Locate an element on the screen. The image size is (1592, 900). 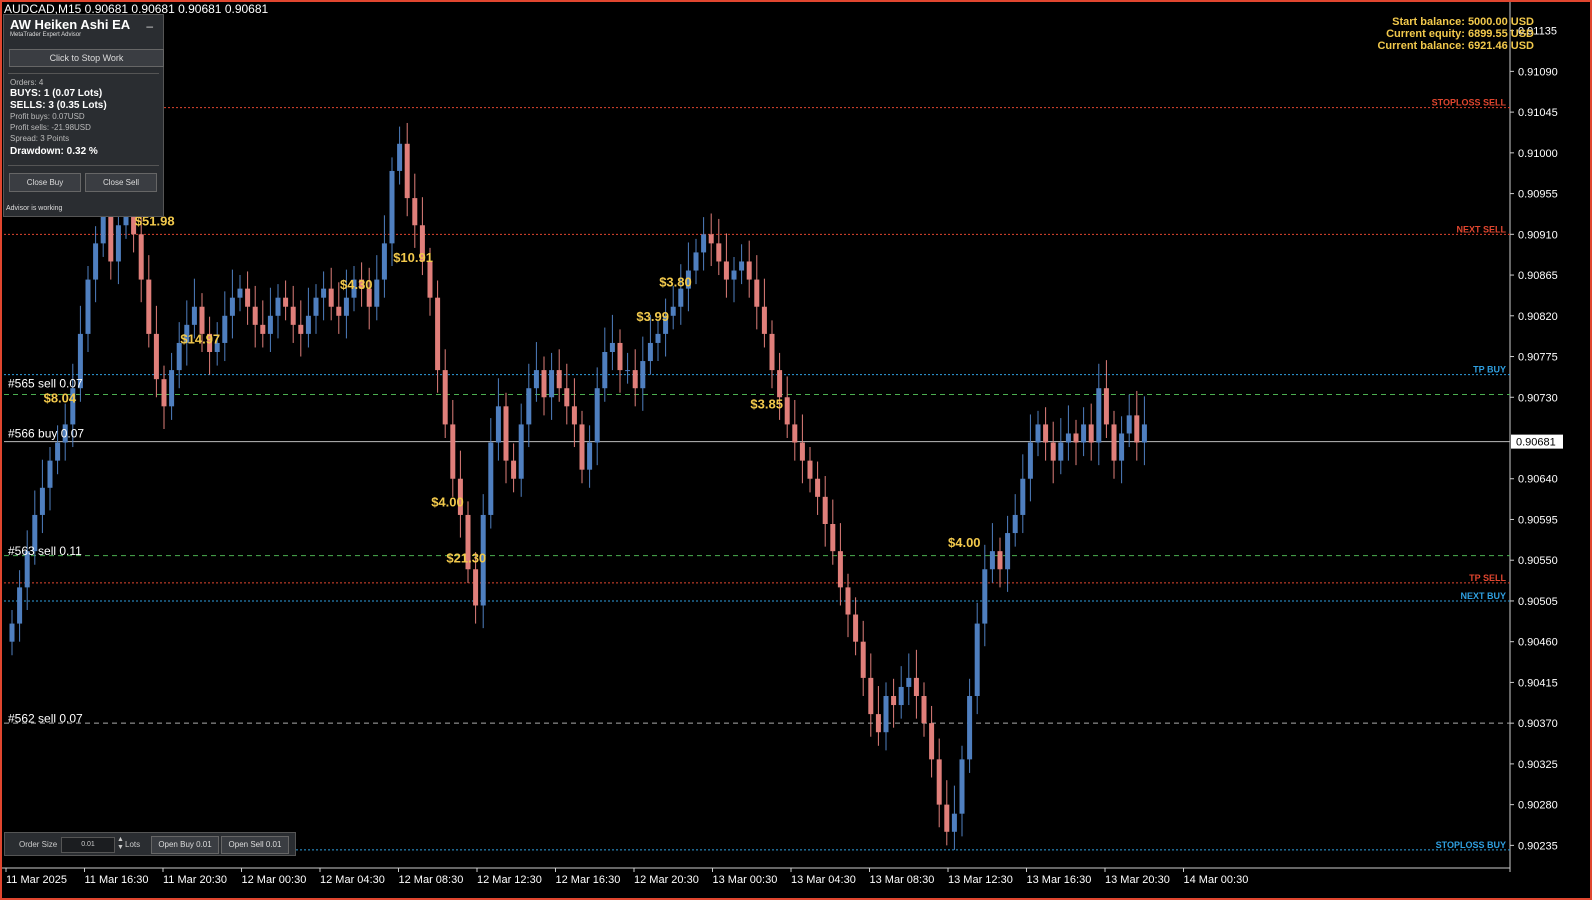
price-tick-label: 0.90640 is located at coordinates (1538, 480).